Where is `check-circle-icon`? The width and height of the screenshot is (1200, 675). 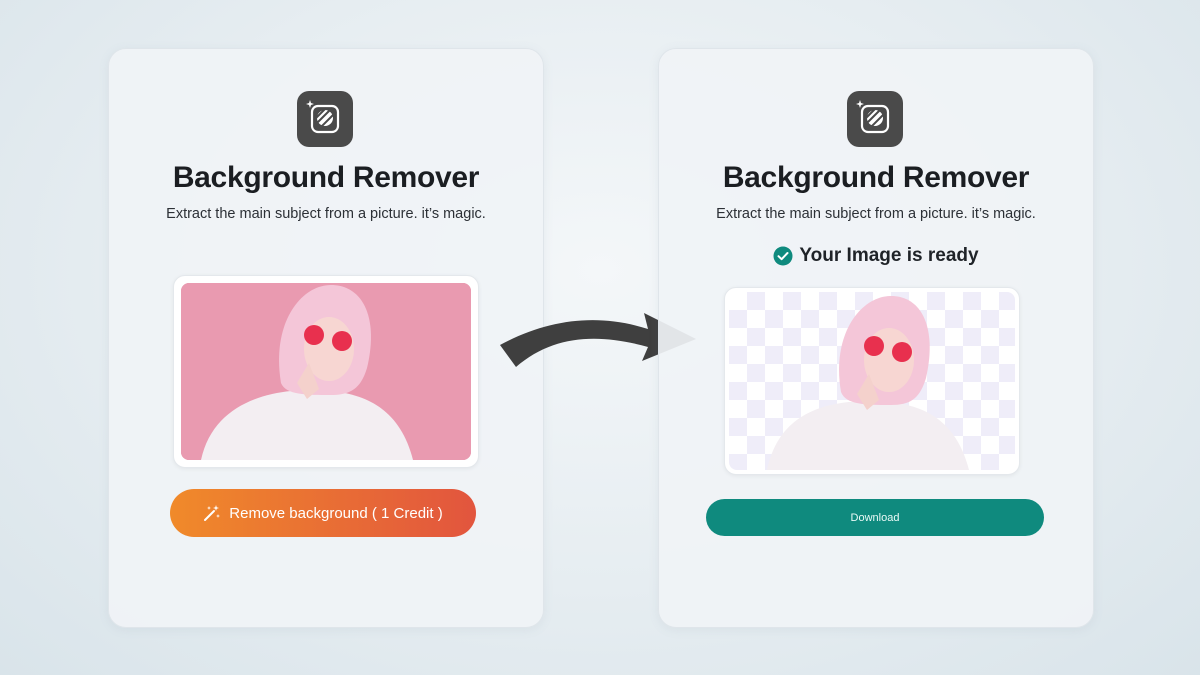 check-circle-icon is located at coordinates (783, 256).